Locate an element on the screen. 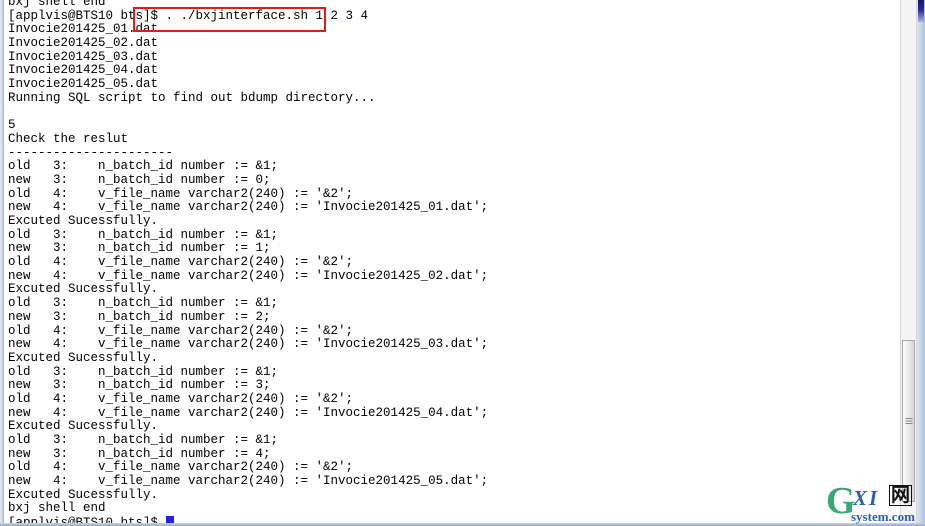 This screenshot has width=925, height=526. scrollbar-thumb is located at coordinates (908, 421).